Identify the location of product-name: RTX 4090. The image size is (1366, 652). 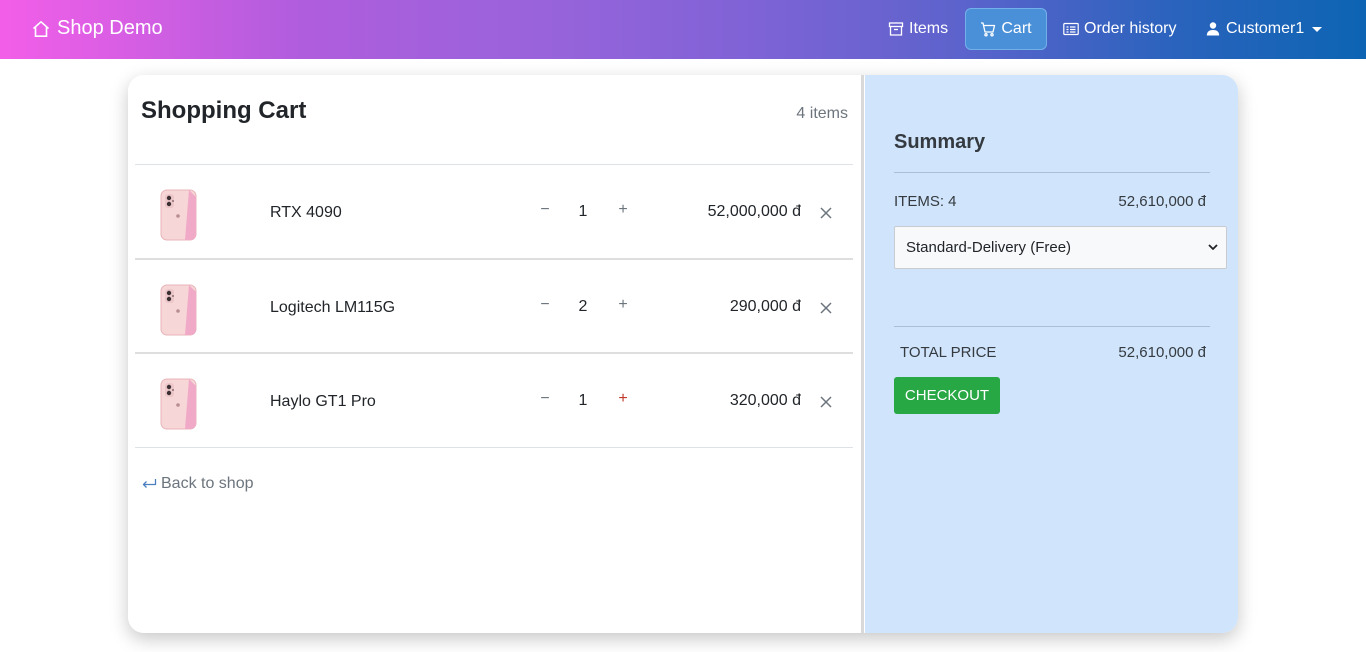
(306, 212).